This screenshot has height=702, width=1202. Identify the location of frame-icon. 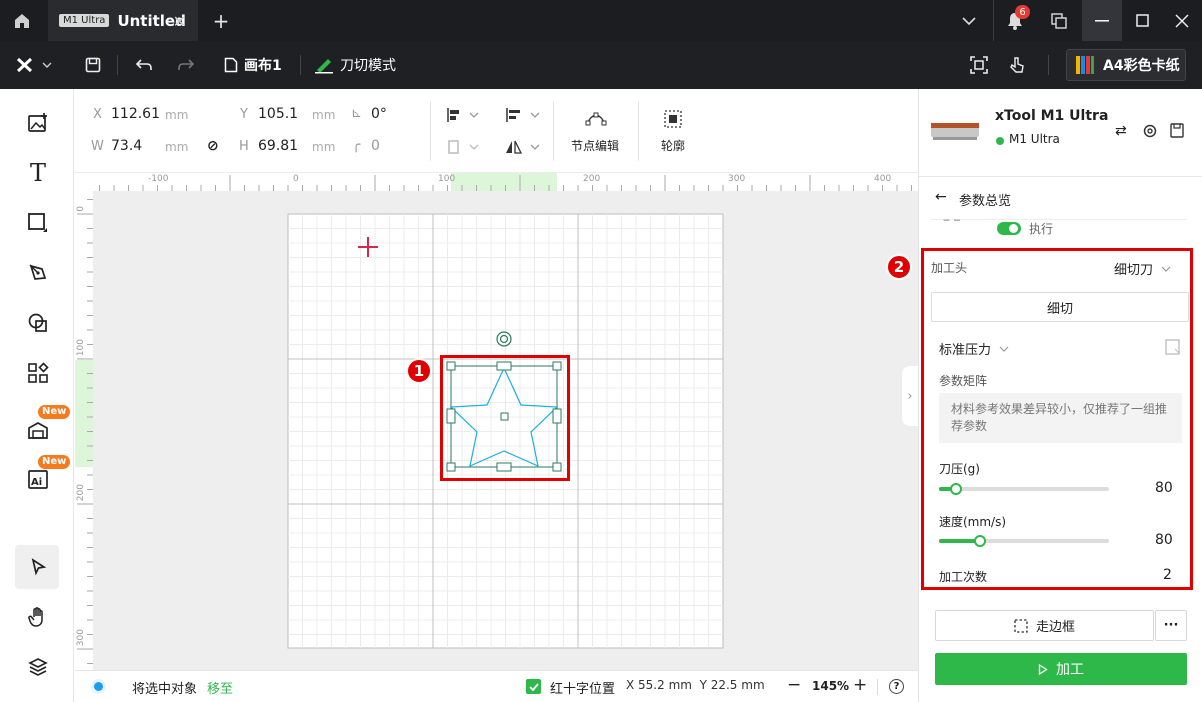
(1021, 625).